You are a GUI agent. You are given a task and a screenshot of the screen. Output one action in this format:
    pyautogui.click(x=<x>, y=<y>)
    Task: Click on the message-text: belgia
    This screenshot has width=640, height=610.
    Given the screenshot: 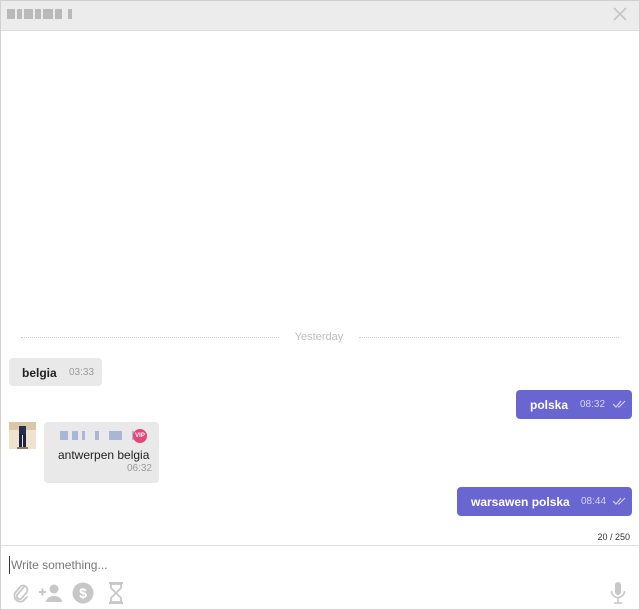 What is the action you would take?
    pyautogui.click(x=39, y=373)
    